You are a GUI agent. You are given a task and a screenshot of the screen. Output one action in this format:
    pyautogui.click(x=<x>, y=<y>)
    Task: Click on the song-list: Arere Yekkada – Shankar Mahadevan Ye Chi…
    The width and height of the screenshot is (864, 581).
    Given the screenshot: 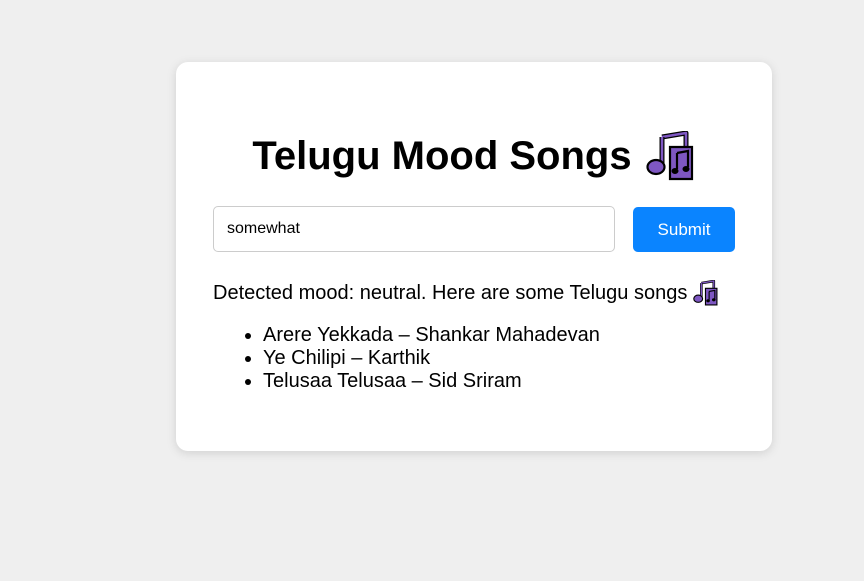 What is the action you would take?
    pyautogui.click(x=483, y=358)
    